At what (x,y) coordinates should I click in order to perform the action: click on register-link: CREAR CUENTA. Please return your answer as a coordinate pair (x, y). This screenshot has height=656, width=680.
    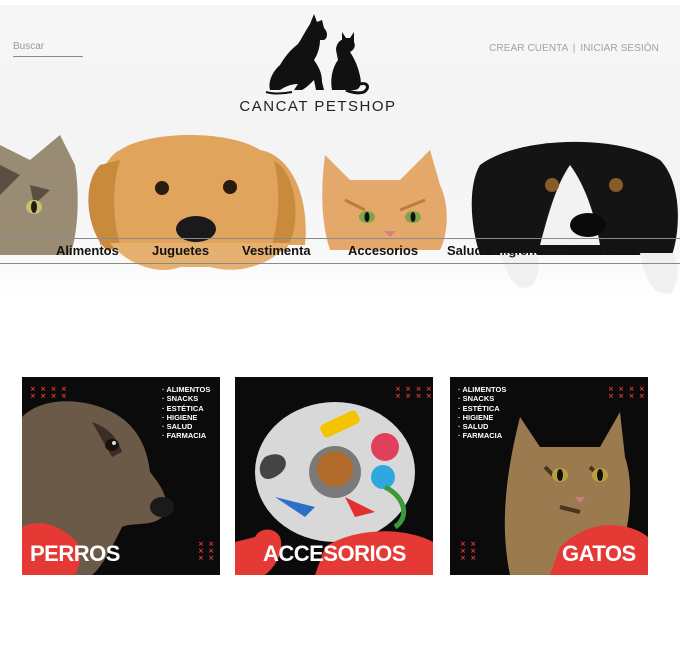
    Looking at the image, I should click on (528, 48).